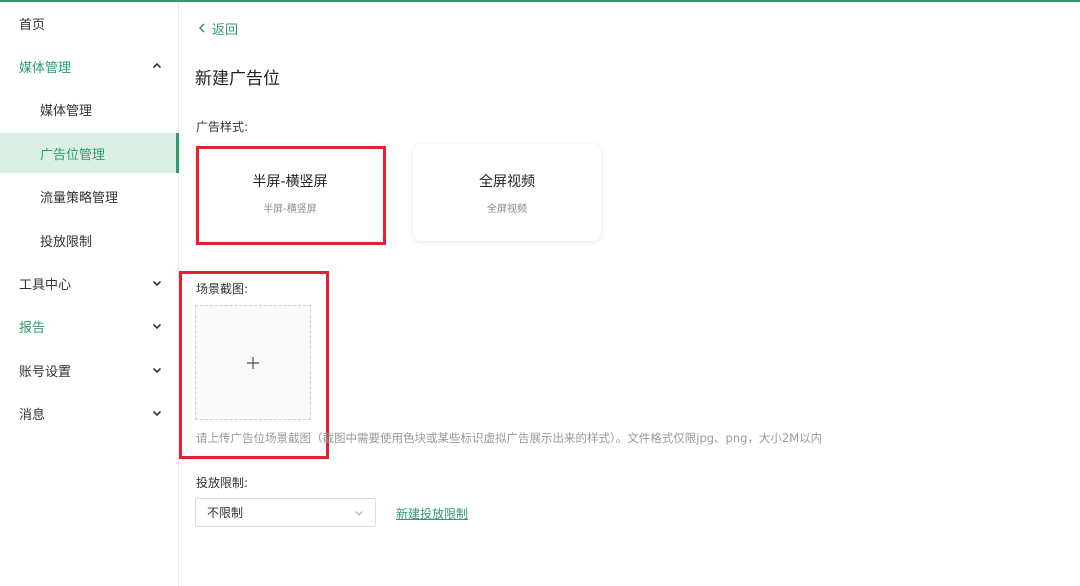 The image size is (1080, 586). I want to click on back-label: 返回, so click(225, 30).